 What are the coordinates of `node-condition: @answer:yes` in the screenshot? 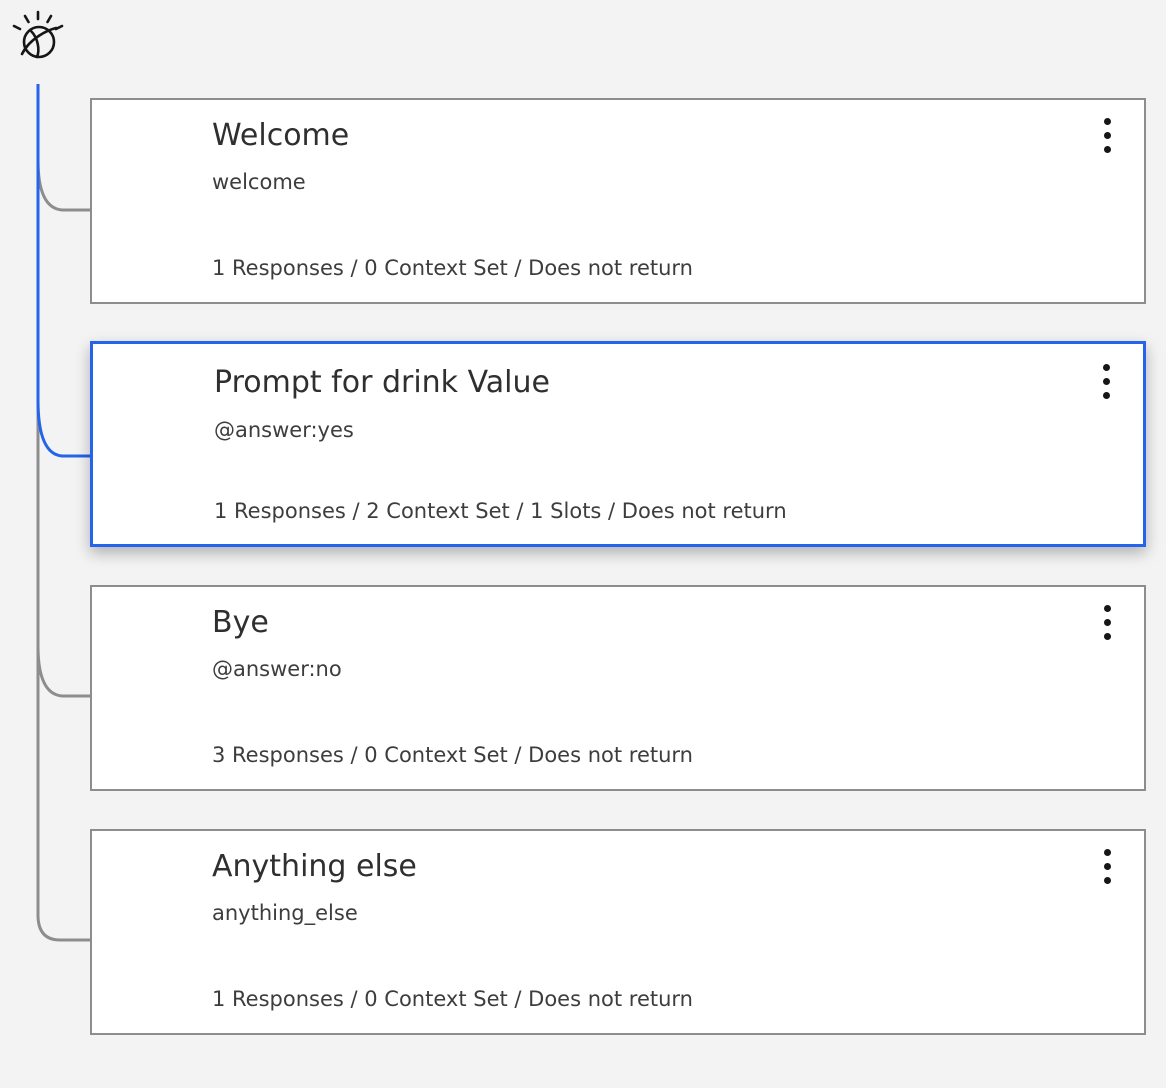 It's located at (284, 430).